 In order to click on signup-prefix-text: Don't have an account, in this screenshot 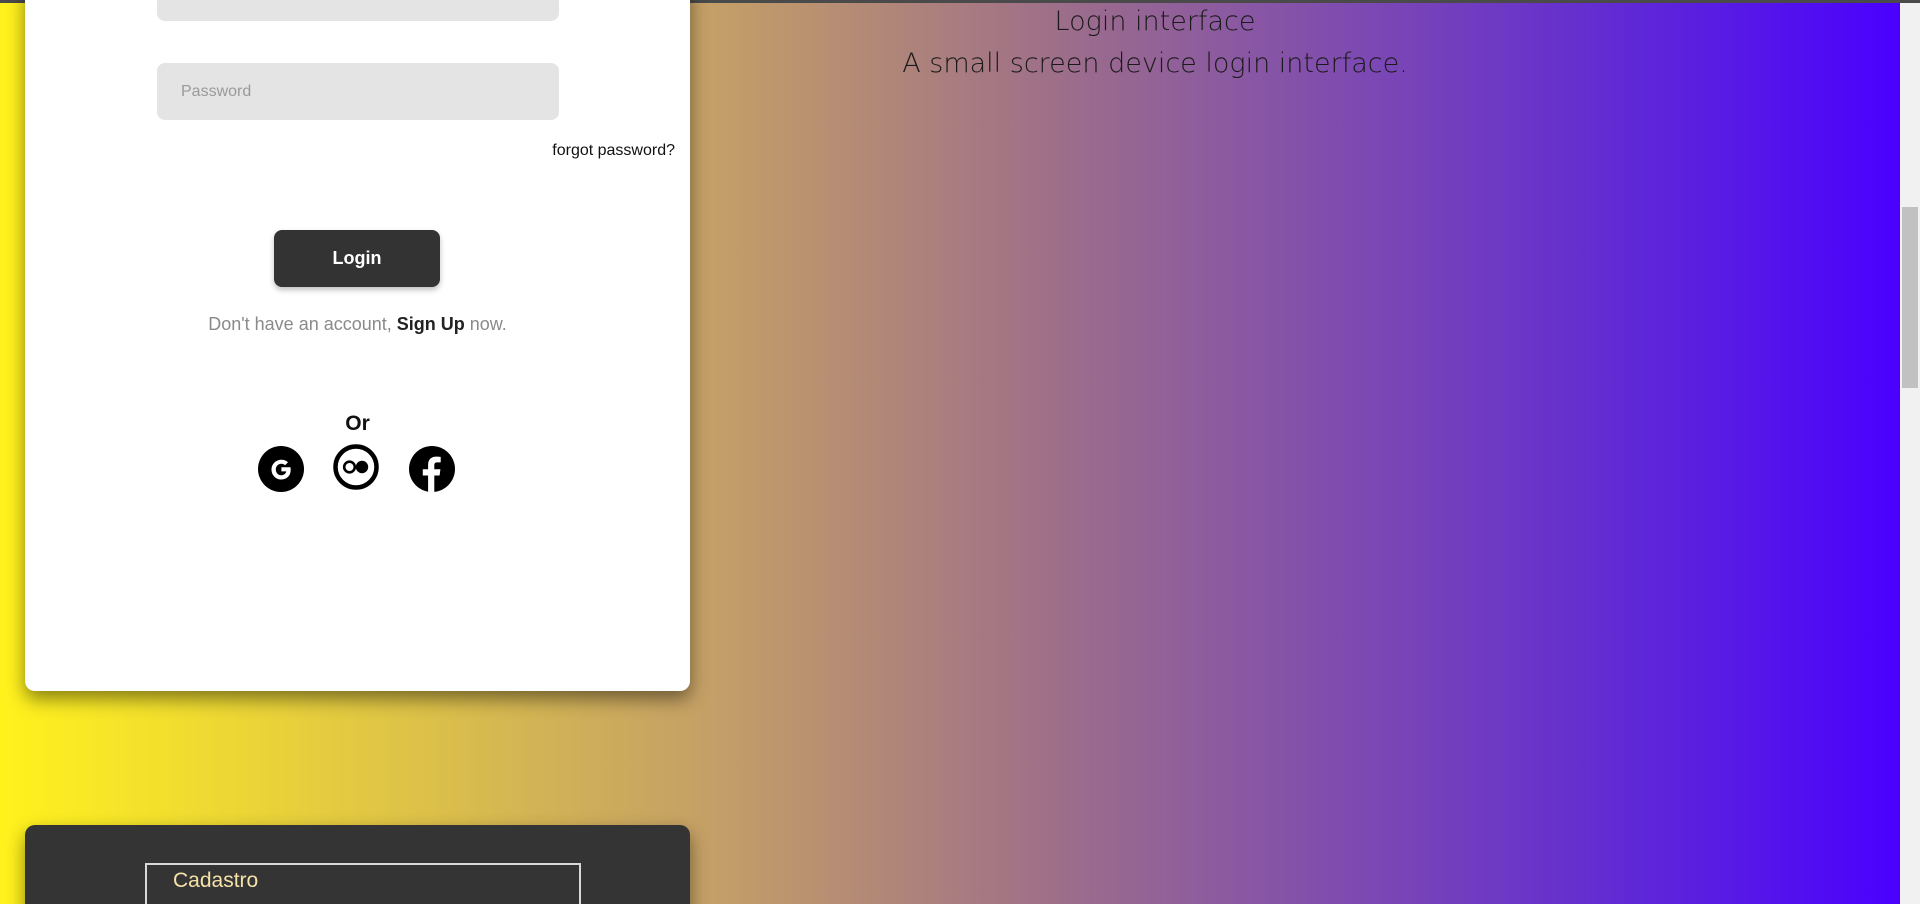, I will do `click(302, 324)`.